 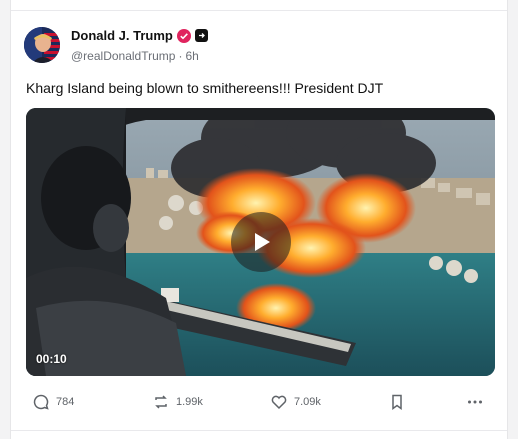 What do you see at coordinates (53, 402) in the screenshot?
I see `reply-button: 784` at bounding box center [53, 402].